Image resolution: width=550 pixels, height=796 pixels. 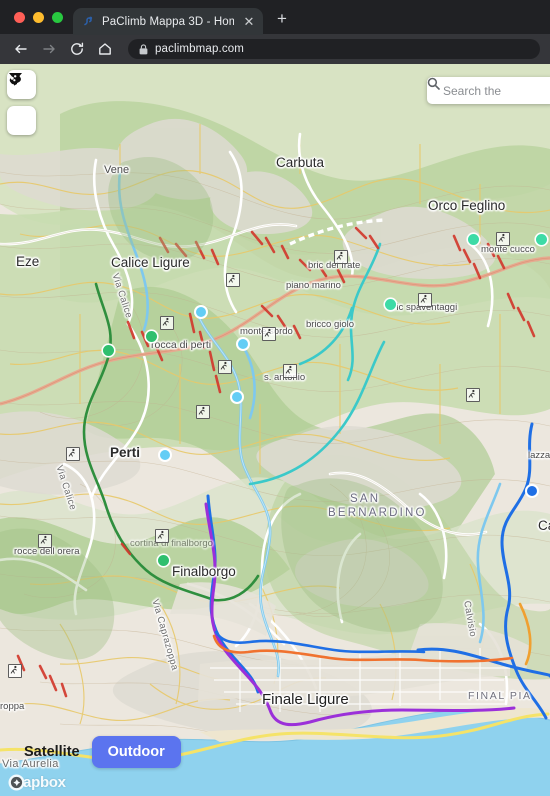 What do you see at coordinates (105, 49) in the screenshot?
I see `home-button` at bounding box center [105, 49].